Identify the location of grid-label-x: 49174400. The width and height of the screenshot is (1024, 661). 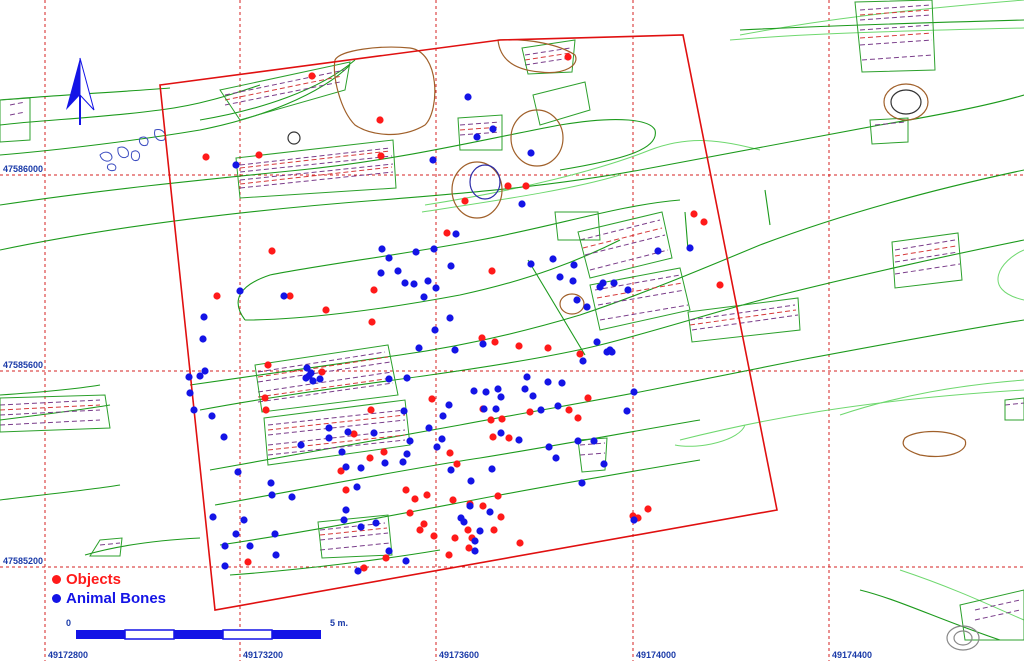
(852, 655).